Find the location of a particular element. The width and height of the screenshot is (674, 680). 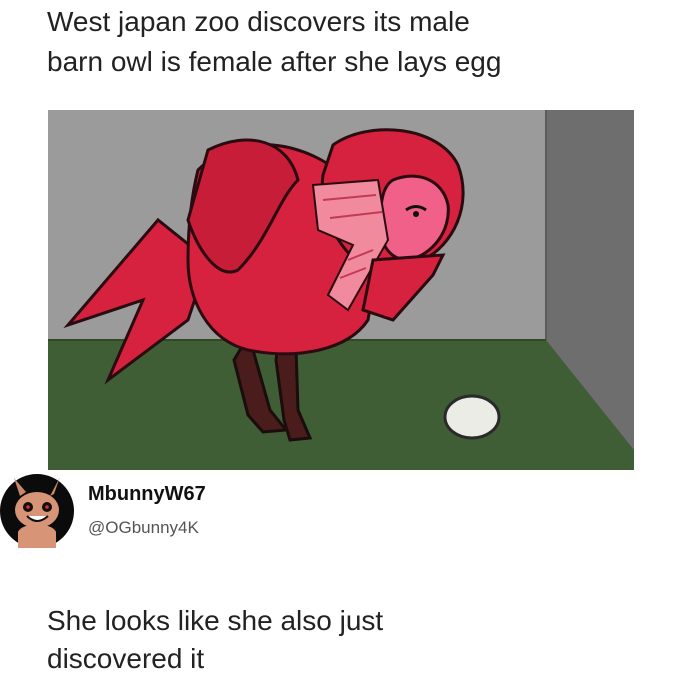

egg is located at coordinates (472, 417).